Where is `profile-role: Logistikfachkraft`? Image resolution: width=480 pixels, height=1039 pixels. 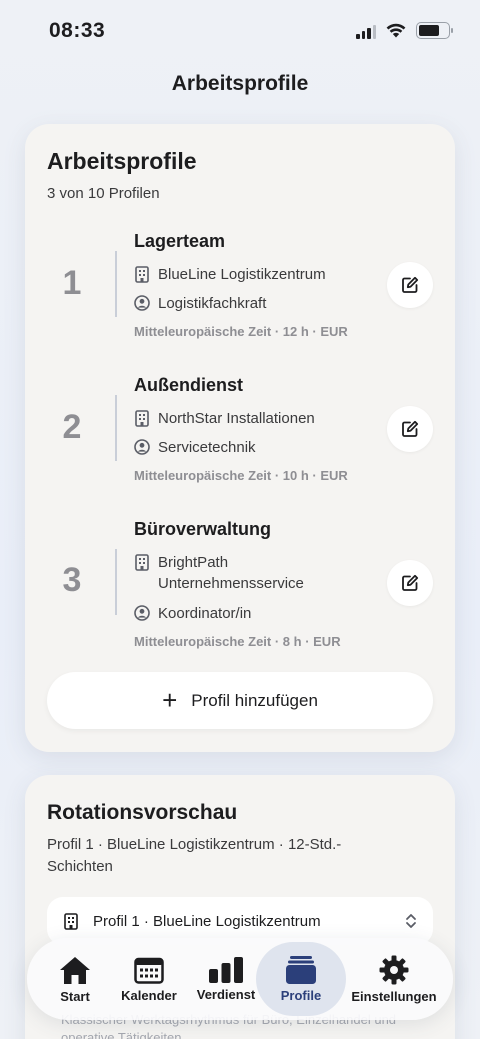
profile-role: Logistikfachkraft is located at coordinates (212, 303).